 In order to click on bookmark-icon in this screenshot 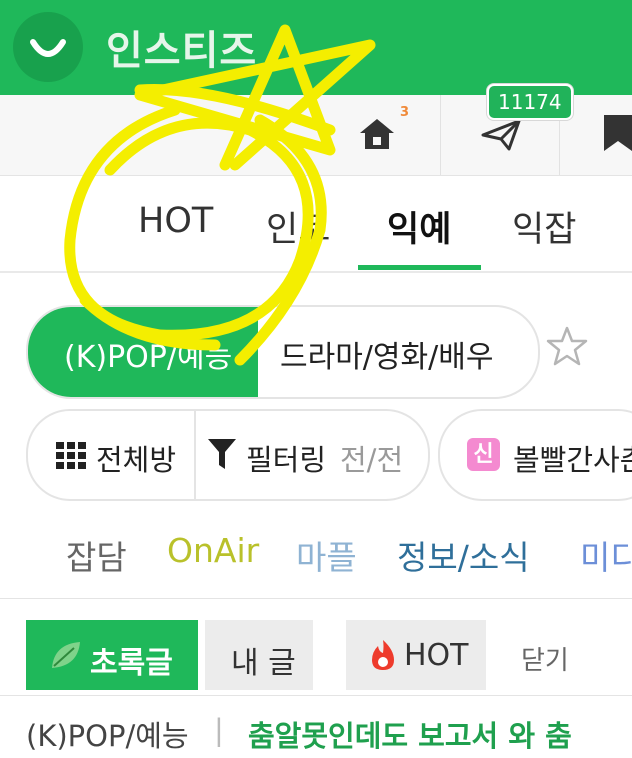, I will do `click(618, 133)`.